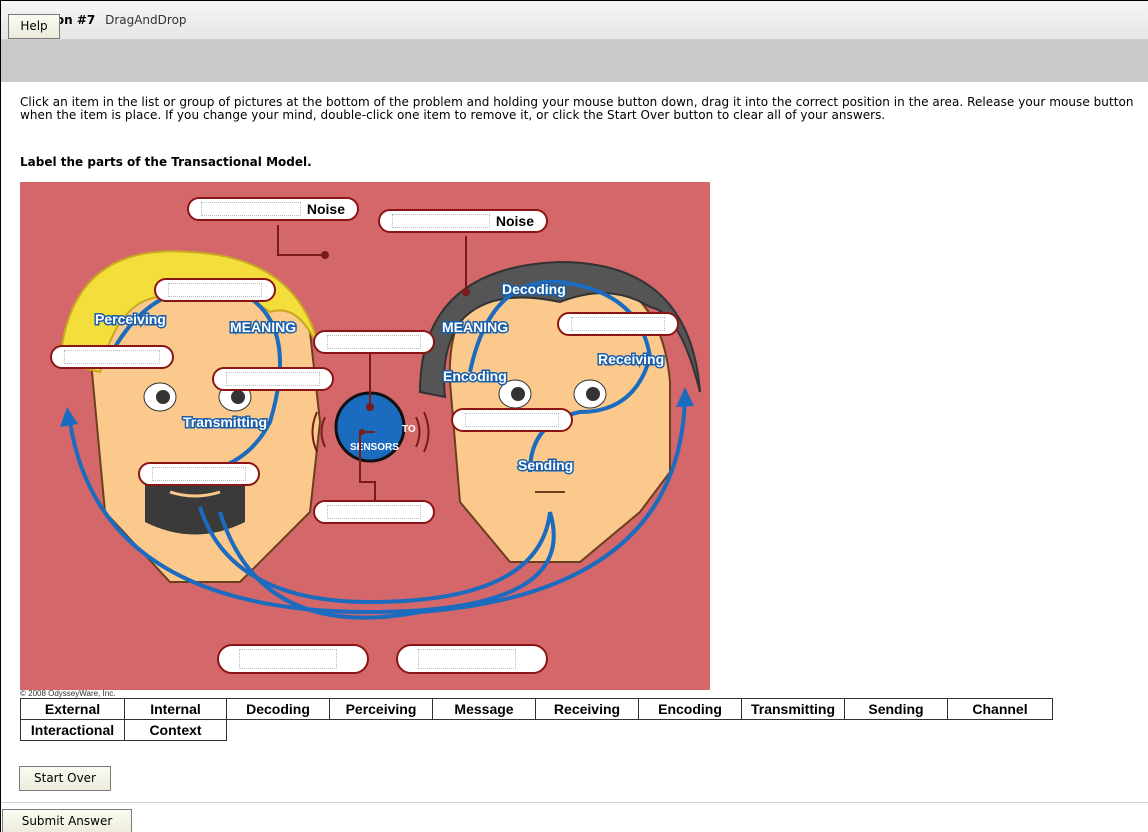 This screenshot has height=832, width=1148. What do you see at coordinates (690, 709) in the screenshot?
I see `word-encoding: Encoding` at bounding box center [690, 709].